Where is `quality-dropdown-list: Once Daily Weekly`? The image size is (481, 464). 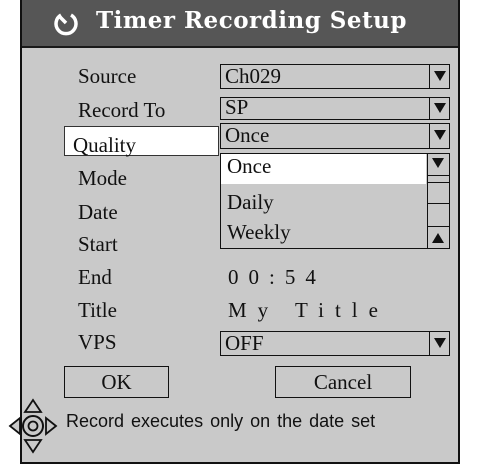
quality-dropdown-list: Once Daily Weekly is located at coordinates (335, 201).